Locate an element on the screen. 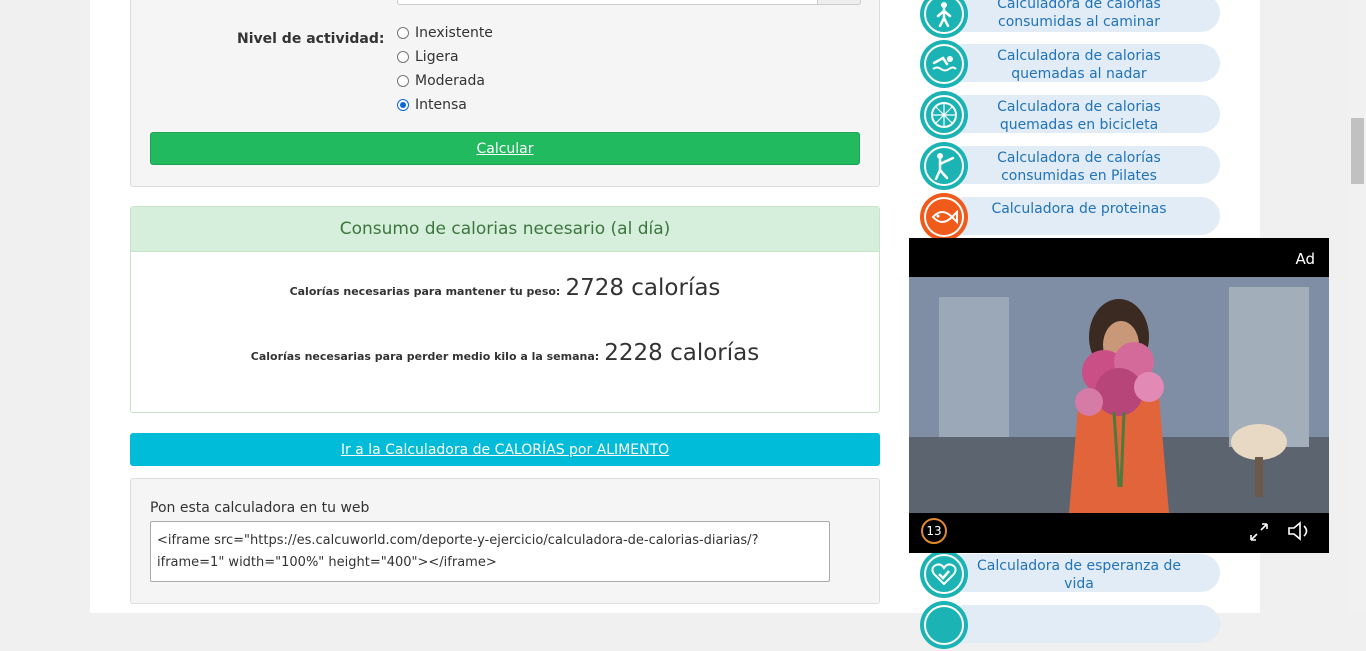 The image size is (1366, 651). sidebar-item-life-expectancy: Calculadora de esperanza de vida is located at coordinates (1070, 575).